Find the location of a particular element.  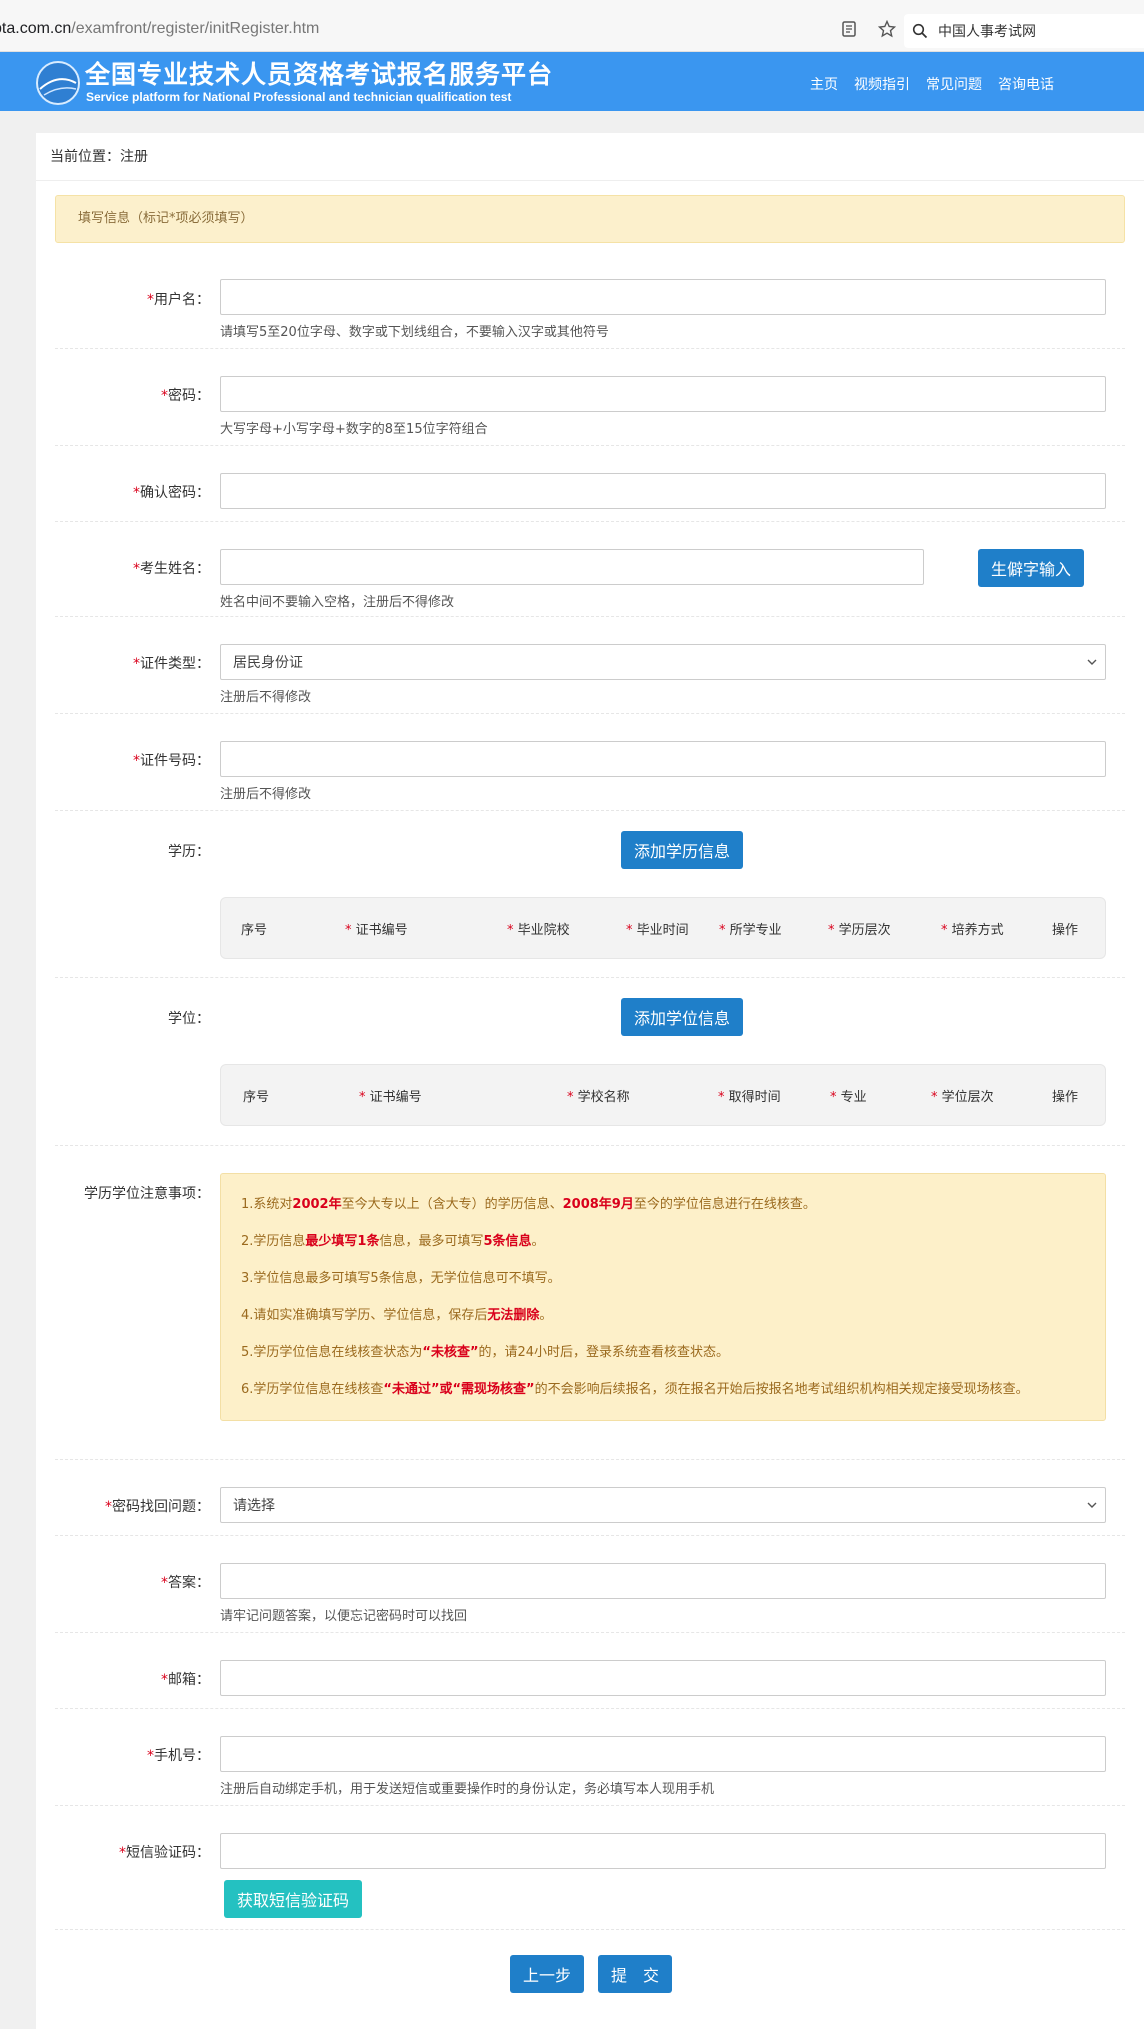

education-label: 学历： is located at coordinates (189, 852).